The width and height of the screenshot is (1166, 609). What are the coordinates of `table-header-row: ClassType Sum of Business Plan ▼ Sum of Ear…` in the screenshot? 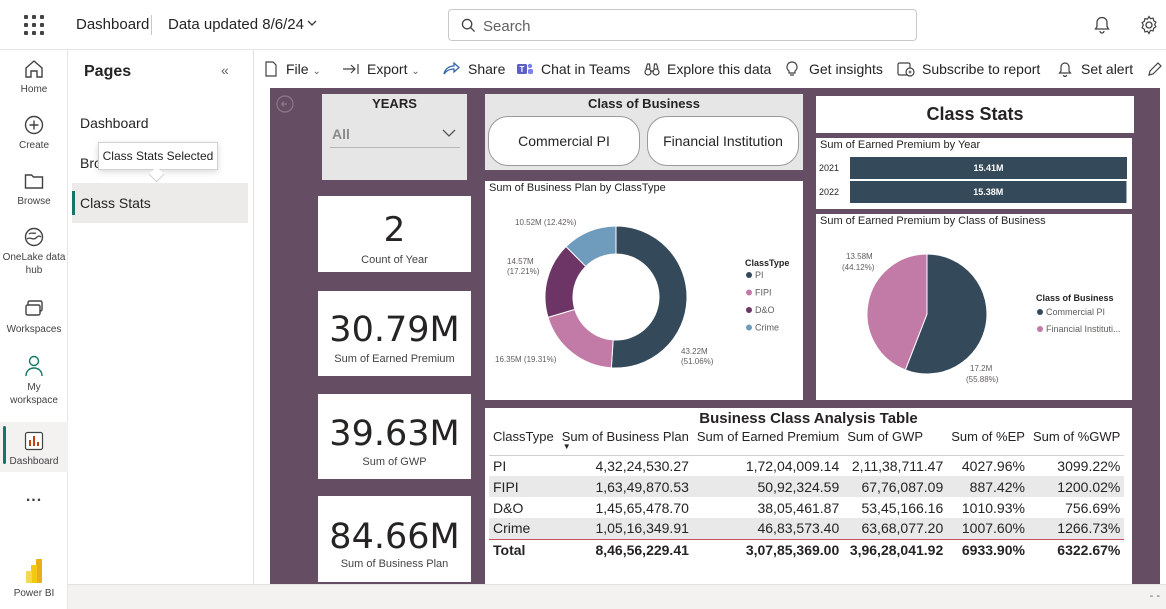 It's located at (807, 442).